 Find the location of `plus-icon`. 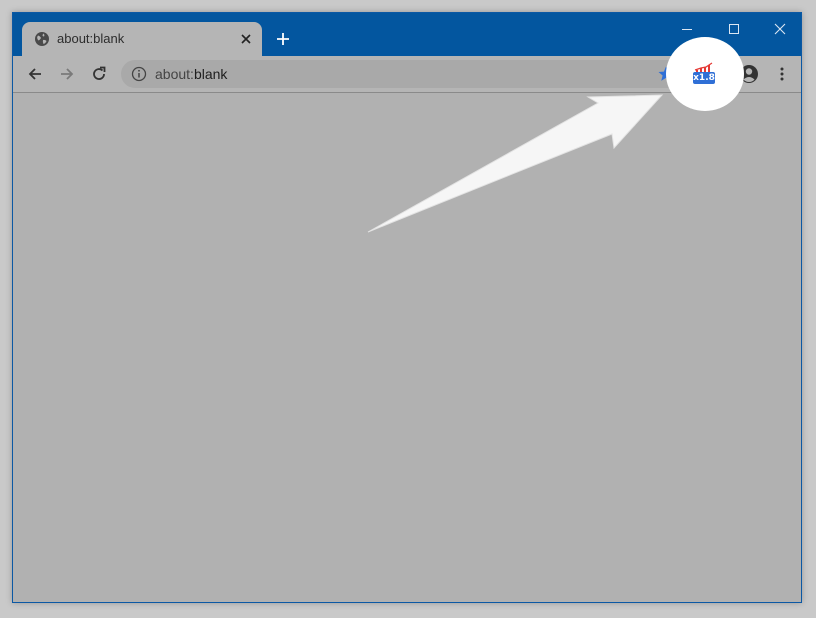

plus-icon is located at coordinates (283, 39).